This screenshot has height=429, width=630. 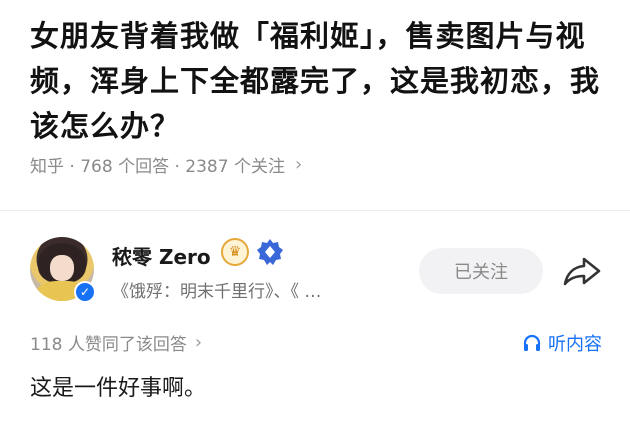 I want to click on headphones-icon, so click(x=532, y=342).